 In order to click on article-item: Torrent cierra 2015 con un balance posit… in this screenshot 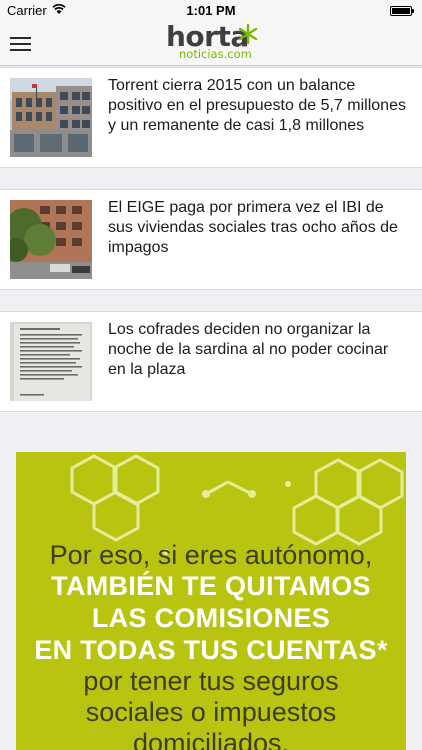, I will do `click(211, 117)`.